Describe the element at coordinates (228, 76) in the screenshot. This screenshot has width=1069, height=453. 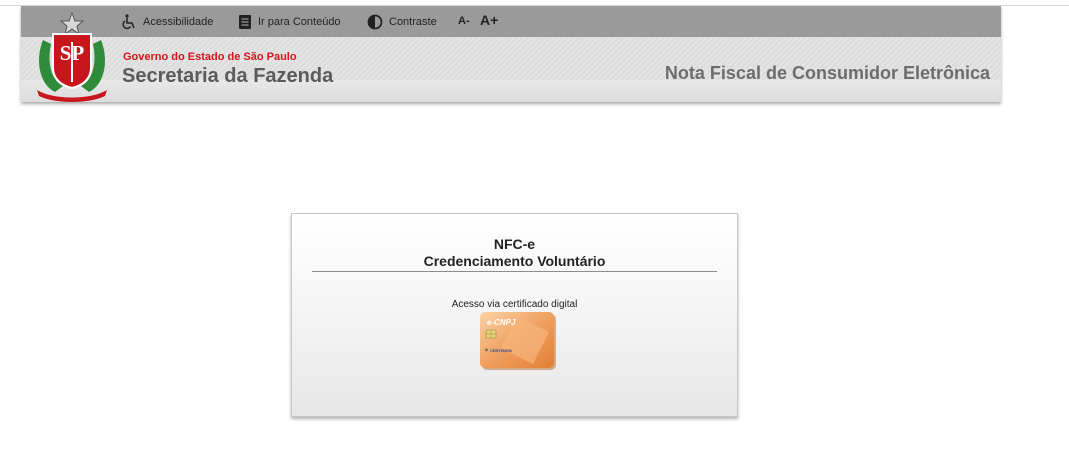
I see `secretariat-name: Secretaria da Fazenda` at that location.